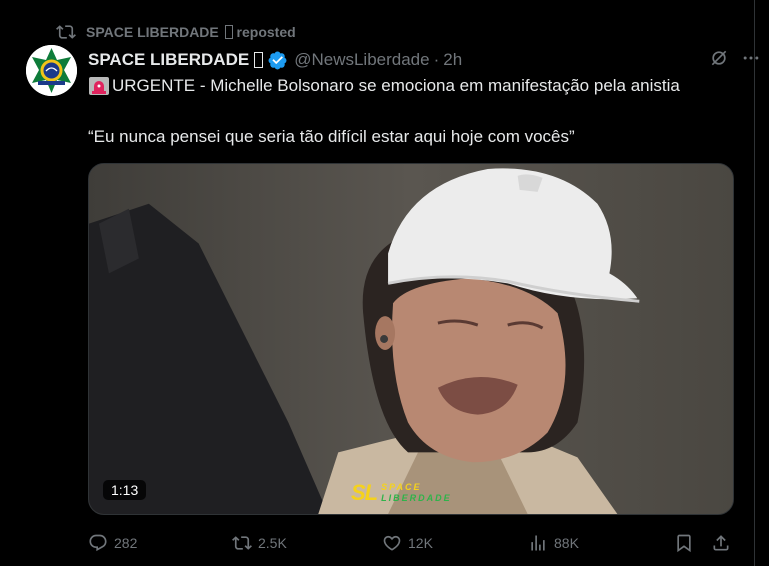 Image resolution: width=769 pixels, height=566 pixels. I want to click on video-duration: 1:13, so click(125, 490).